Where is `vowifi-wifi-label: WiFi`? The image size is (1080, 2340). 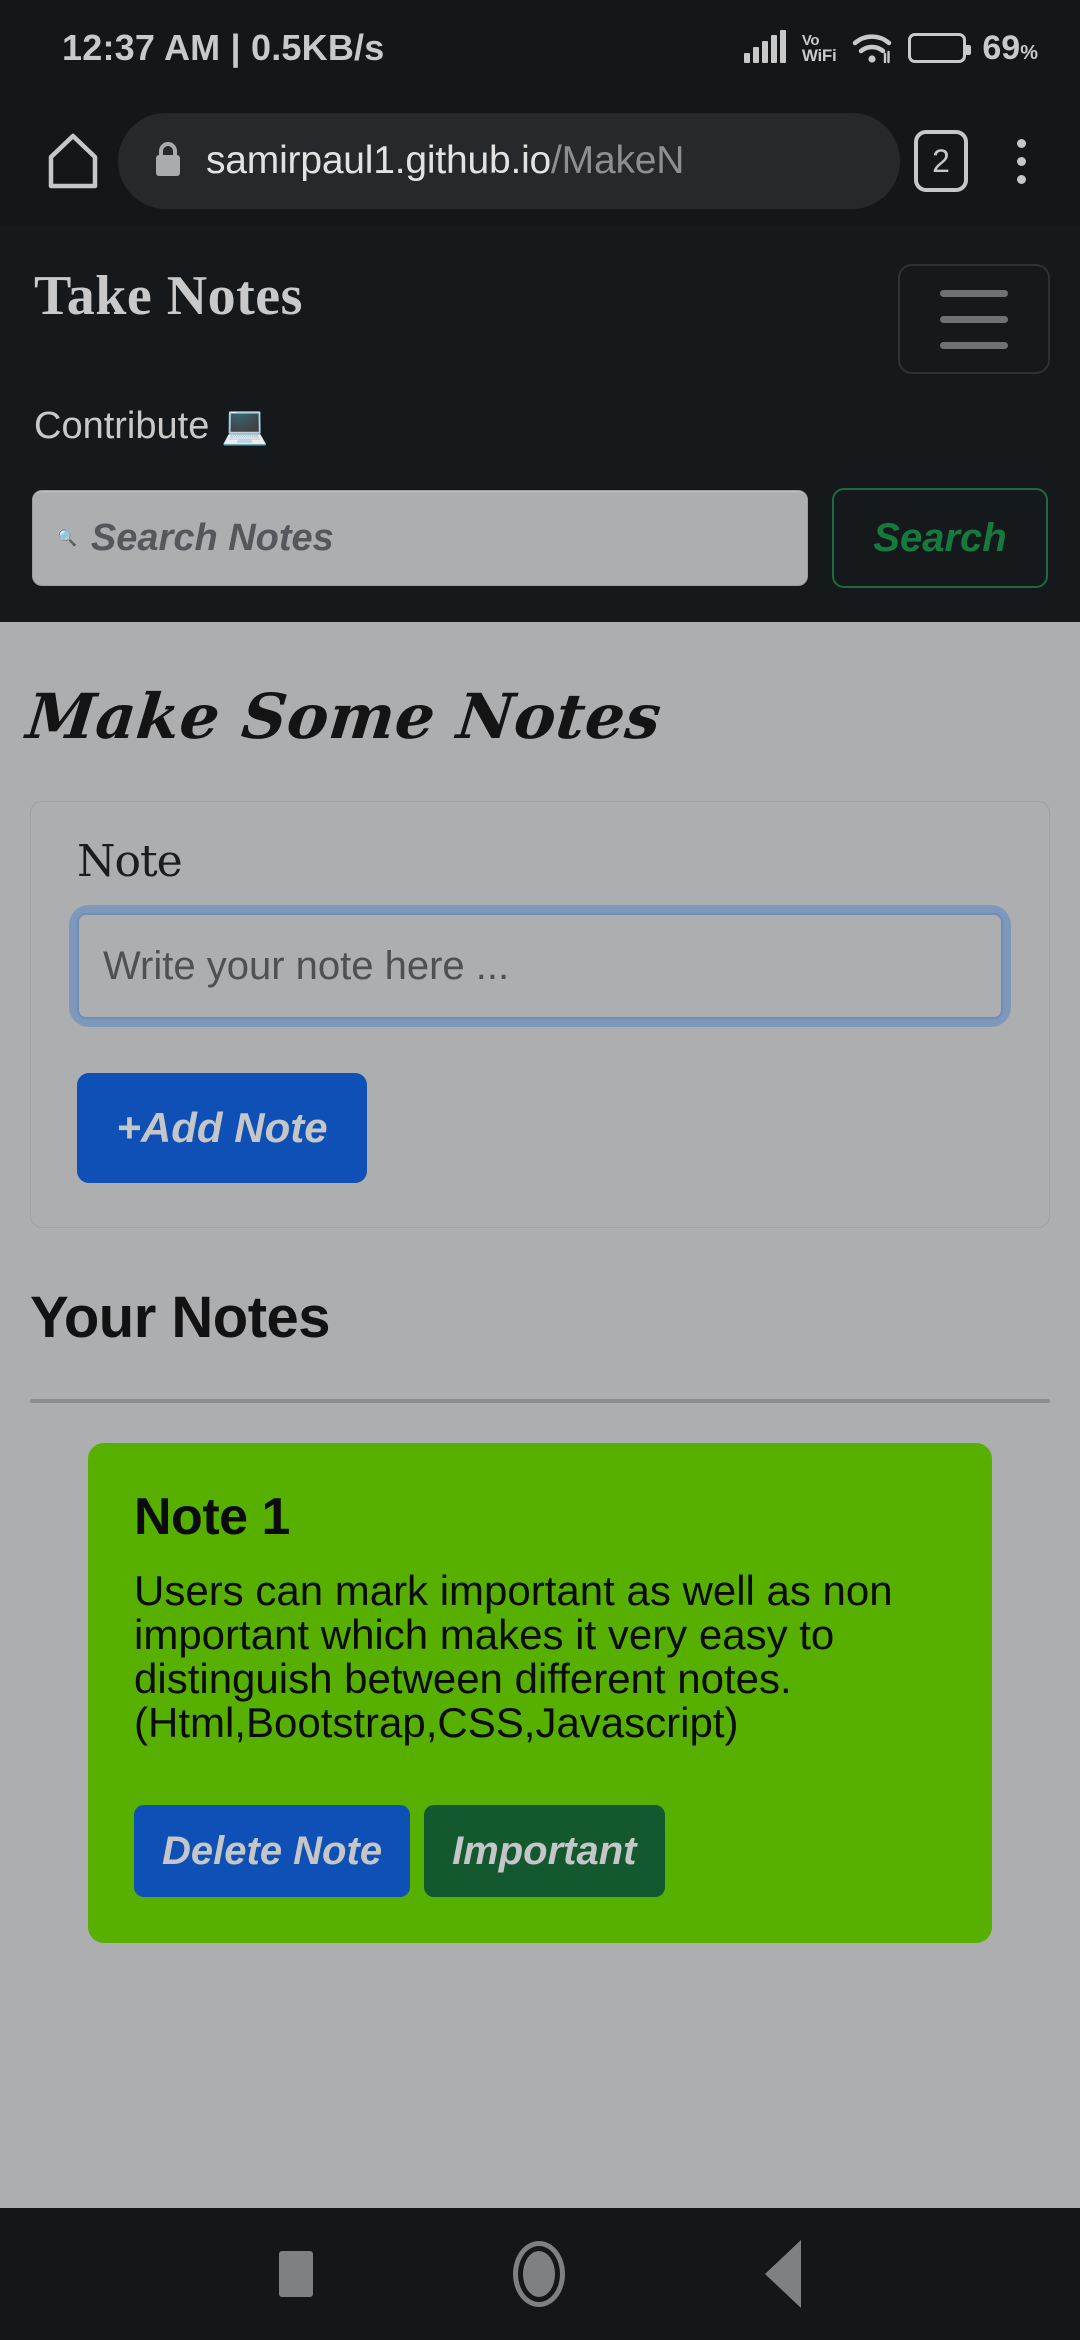 vowifi-wifi-label: WiFi is located at coordinates (819, 55).